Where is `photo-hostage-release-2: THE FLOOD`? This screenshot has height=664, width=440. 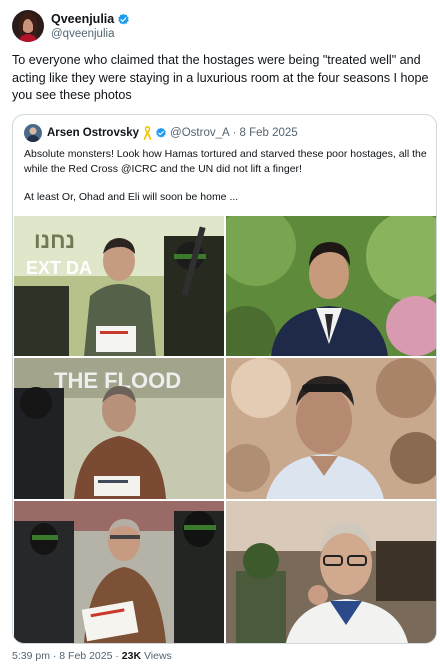 photo-hostage-release-2: THE FLOOD is located at coordinates (119, 428).